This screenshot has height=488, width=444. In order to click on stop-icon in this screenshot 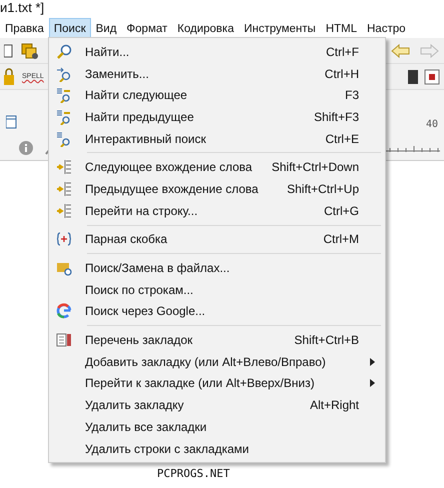, I will do `click(432, 76)`.